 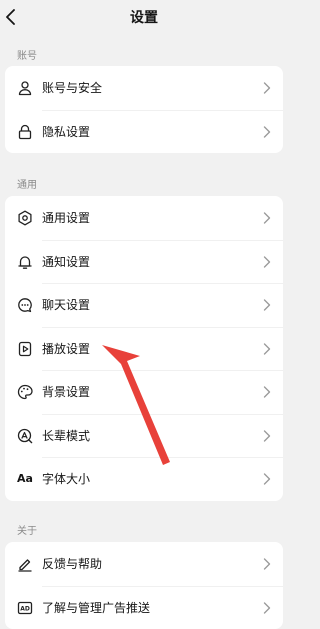 I want to click on page-title: 设置, so click(x=144, y=17).